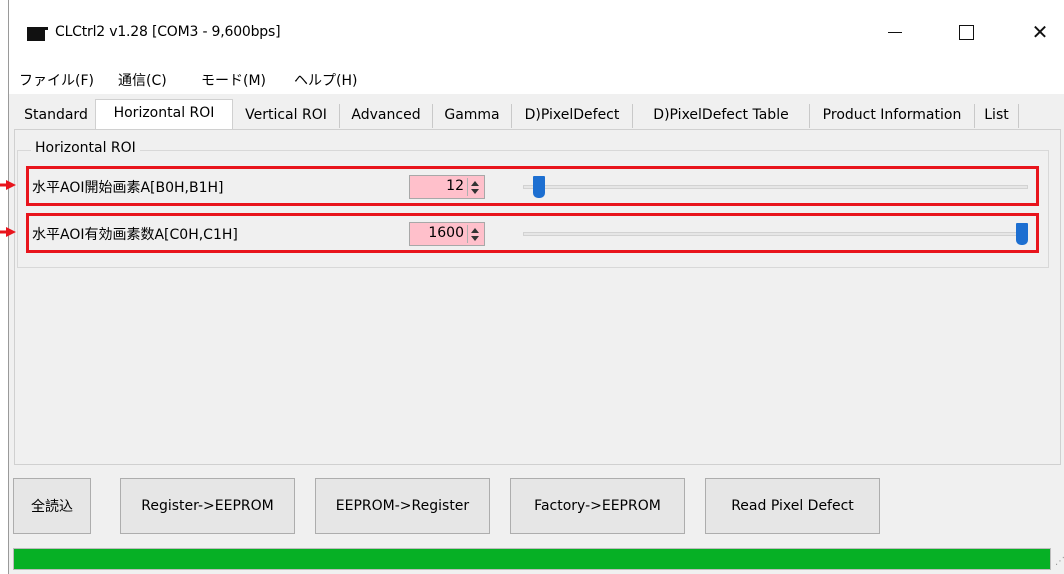 The height and width of the screenshot is (574, 1064). I want to click on menu-file: ファイル(F), so click(56, 80).